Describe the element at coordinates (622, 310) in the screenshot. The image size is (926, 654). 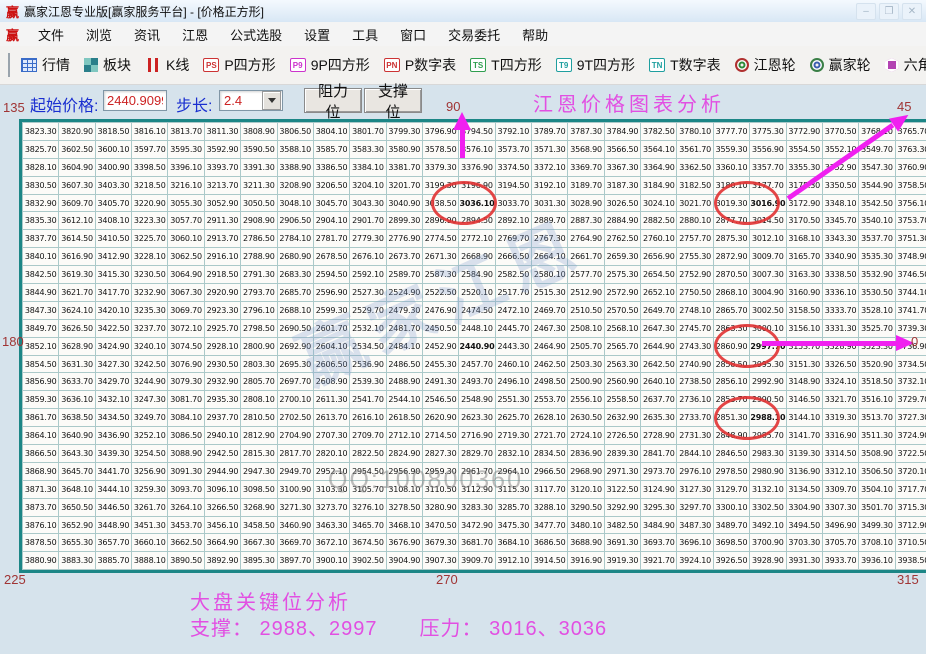
I see `price-cell: 2570.50` at that location.